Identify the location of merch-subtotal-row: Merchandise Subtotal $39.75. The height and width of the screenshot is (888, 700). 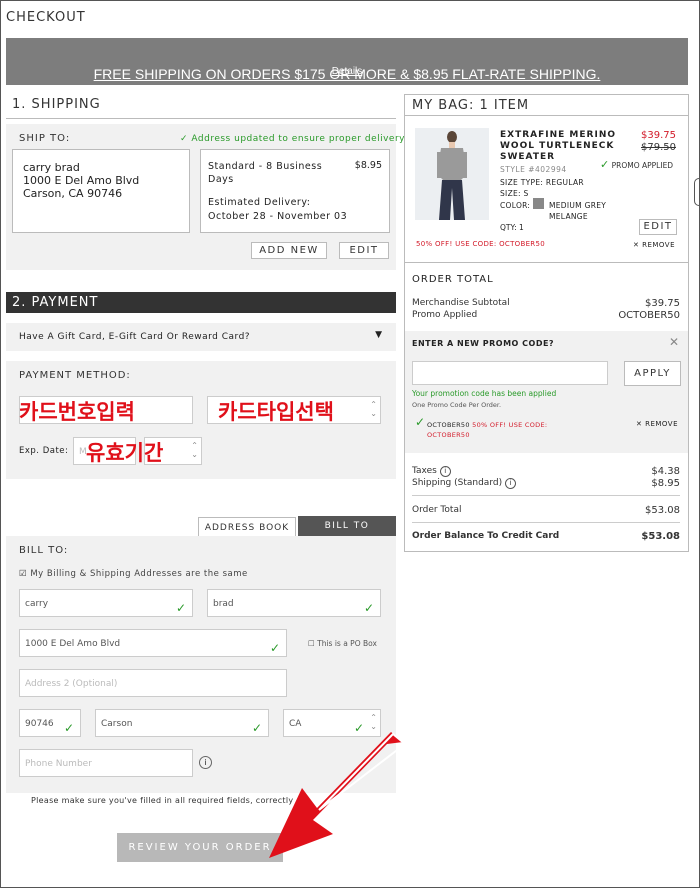
(546, 303).